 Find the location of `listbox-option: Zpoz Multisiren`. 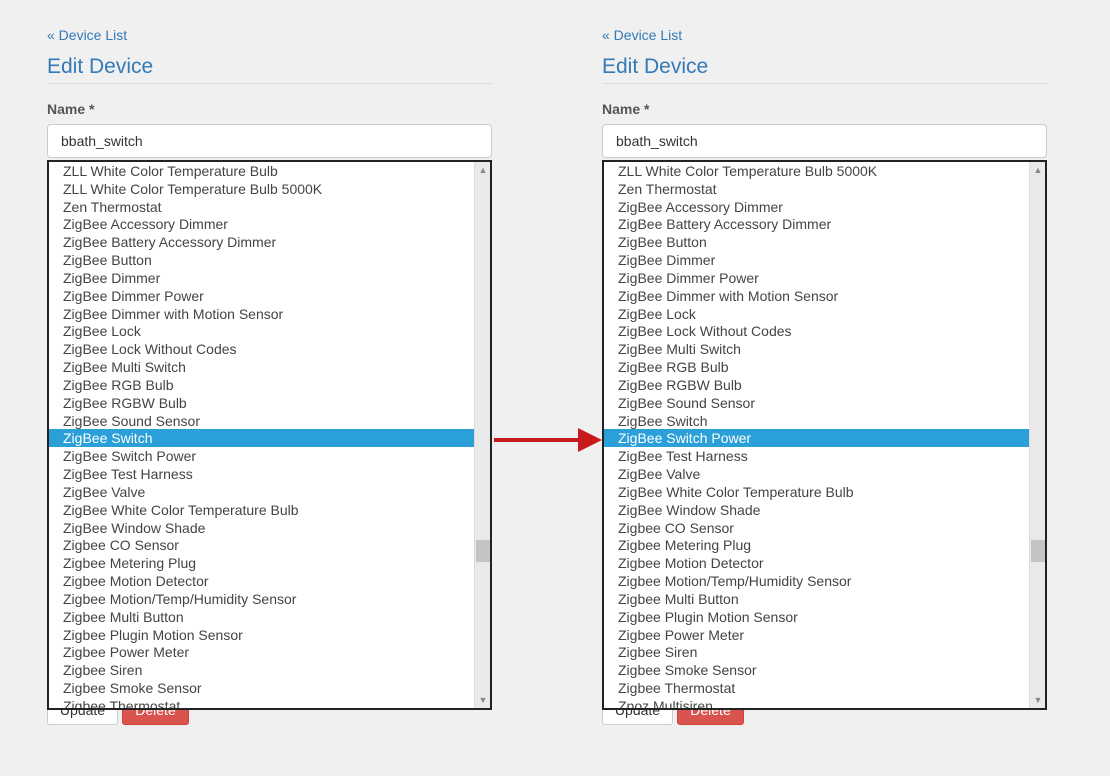

listbox-option: Zpoz Multisiren is located at coordinates (816, 702).